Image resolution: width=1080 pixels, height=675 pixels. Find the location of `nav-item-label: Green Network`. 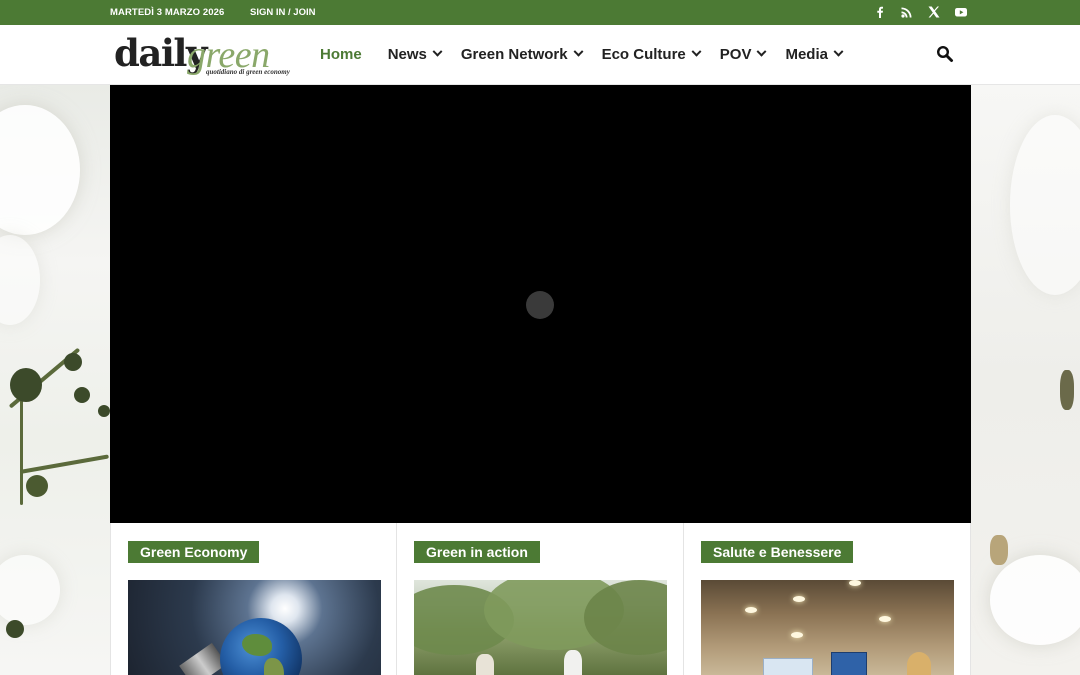

nav-item-label: Green Network is located at coordinates (514, 54).